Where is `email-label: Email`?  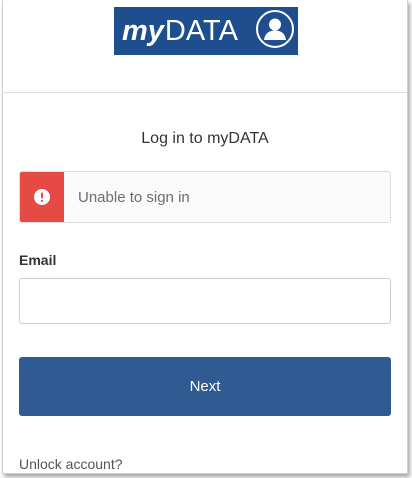 email-label: Email is located at coordinates (38, 260).